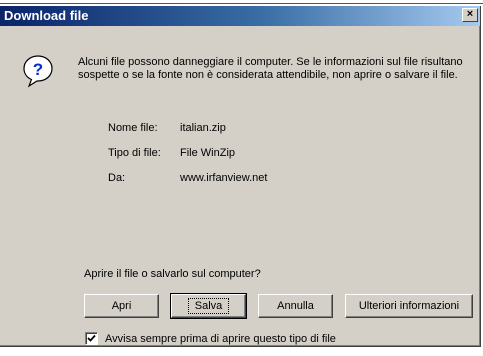 This screenshot has width=483, height=356. What do you see at coordinates (121, 306) in the screenshot?
I see `open-button: Apri` at bounding box center [121, 306].